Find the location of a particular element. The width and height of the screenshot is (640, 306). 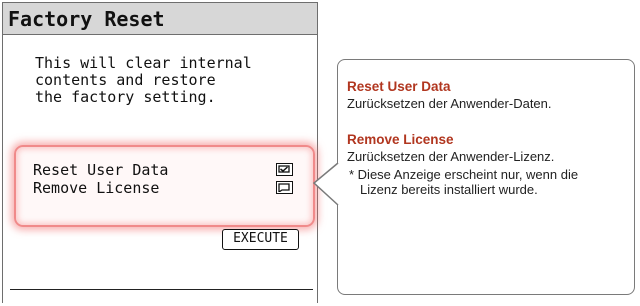

callout-text-remove-license: Zurücksetzen der Anwender-Lizenz. is located at coordinates (451, 156).